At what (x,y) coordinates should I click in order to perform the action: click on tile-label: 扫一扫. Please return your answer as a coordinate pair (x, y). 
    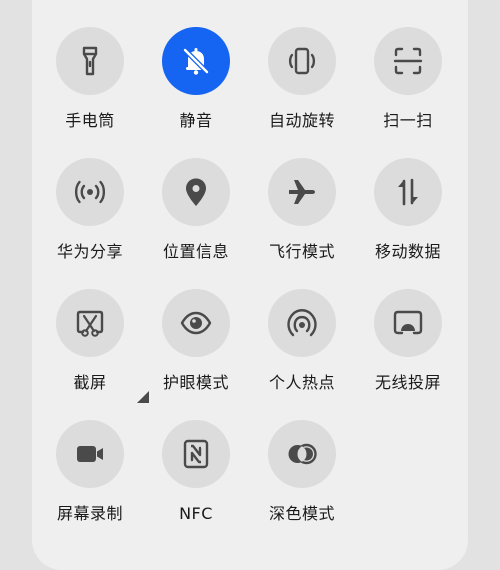
    Looking at the image, I should click on (408, 120).